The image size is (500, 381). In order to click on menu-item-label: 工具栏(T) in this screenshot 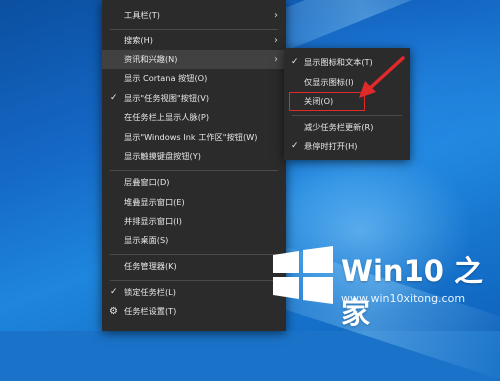, I will do `click(142, 15)`.